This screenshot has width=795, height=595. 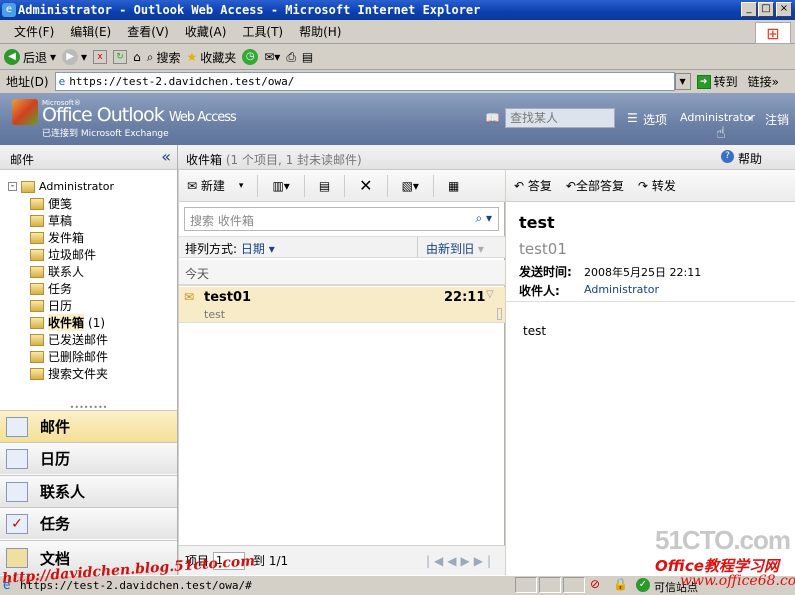 What do you see at coordinates (643, 272) in the screenshot?
I see `sent-value: 2008年5月25日 22:11` at bounding box center [643, 272].